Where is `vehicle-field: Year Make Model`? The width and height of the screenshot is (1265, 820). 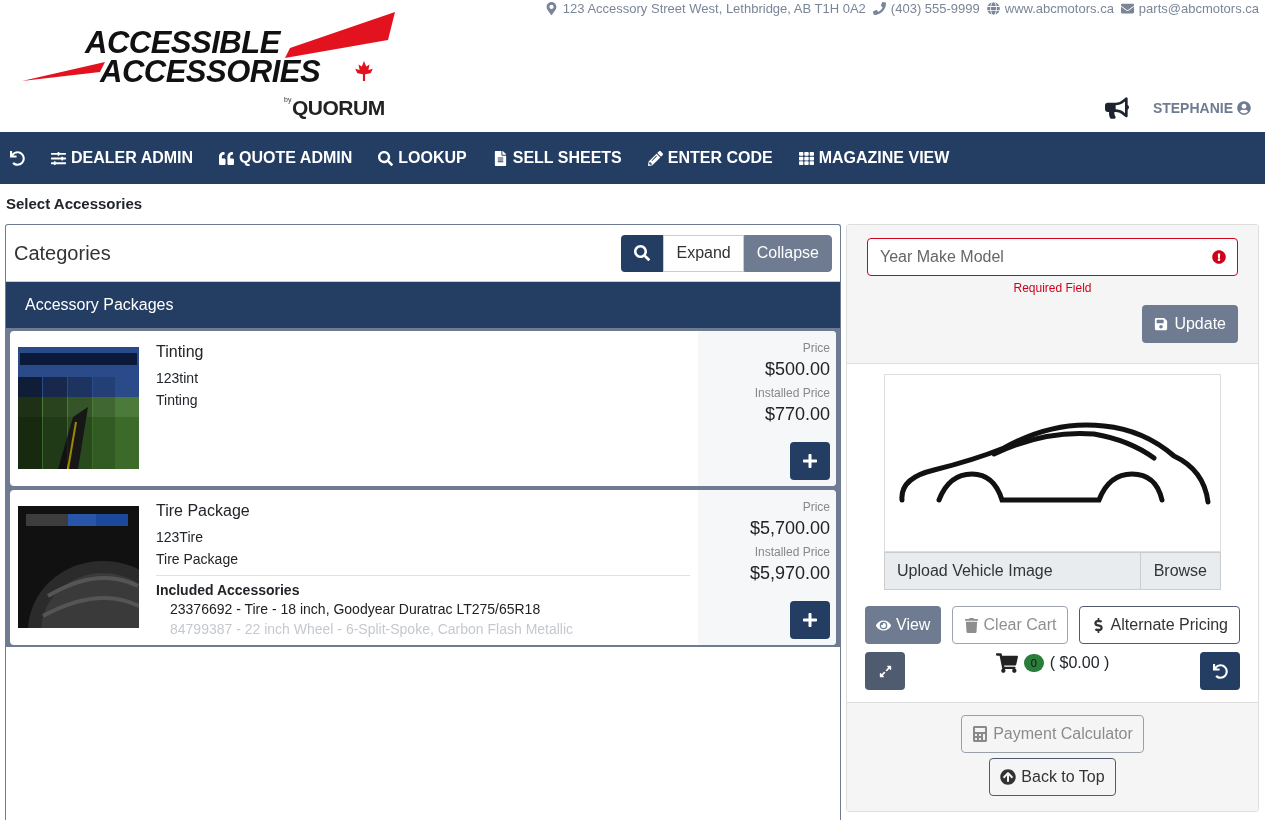
vehicle-field: Year Make Model is located at coordinates (1052, 257).